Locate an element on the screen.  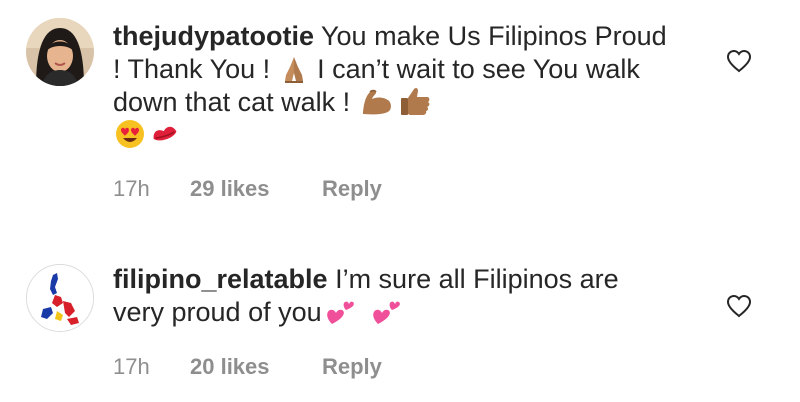
heart-eyes-emoji-icon is located at coordinates (130, 134).